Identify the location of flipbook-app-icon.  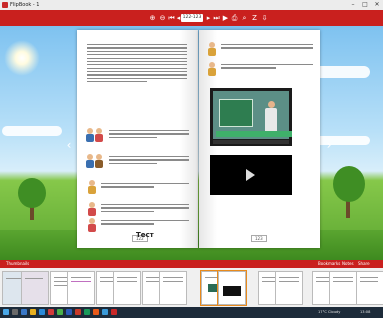
(114, 312).